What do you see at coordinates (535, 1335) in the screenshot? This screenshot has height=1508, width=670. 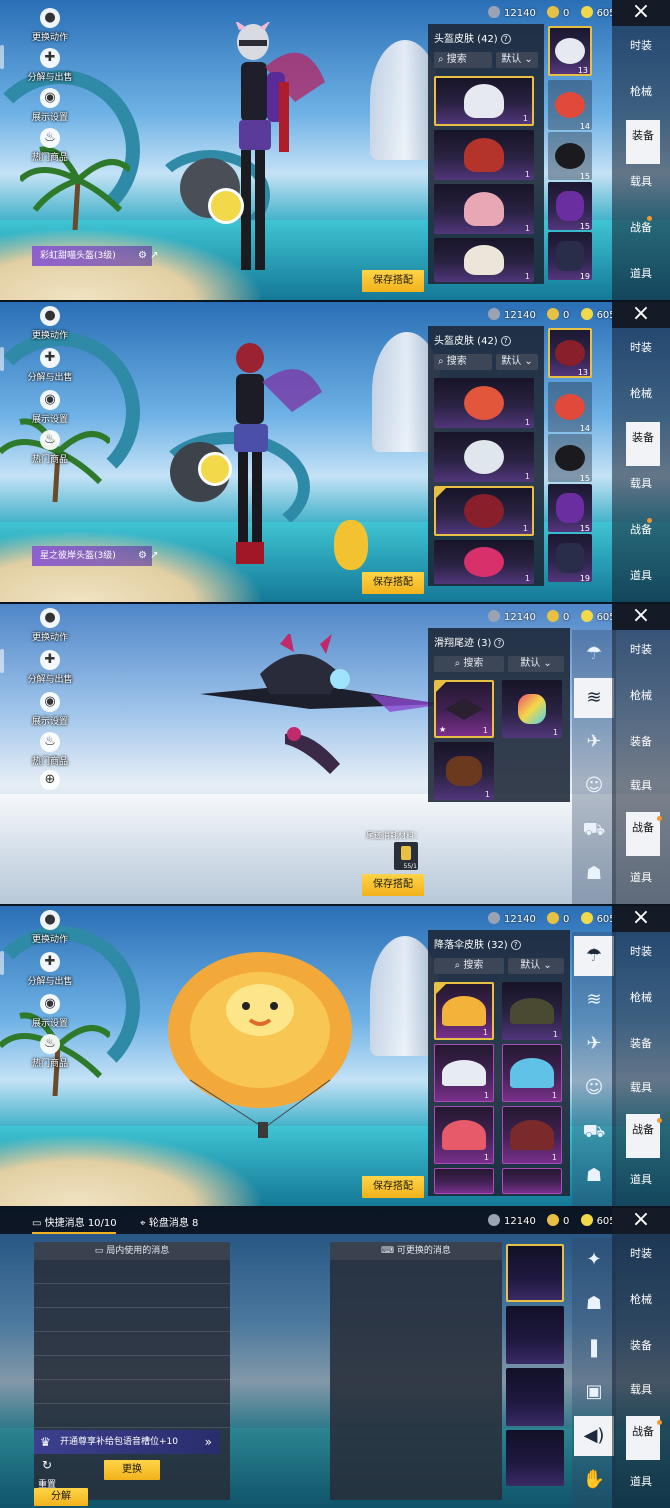 I see `voice-slot` at bounding box center [535, 1335].